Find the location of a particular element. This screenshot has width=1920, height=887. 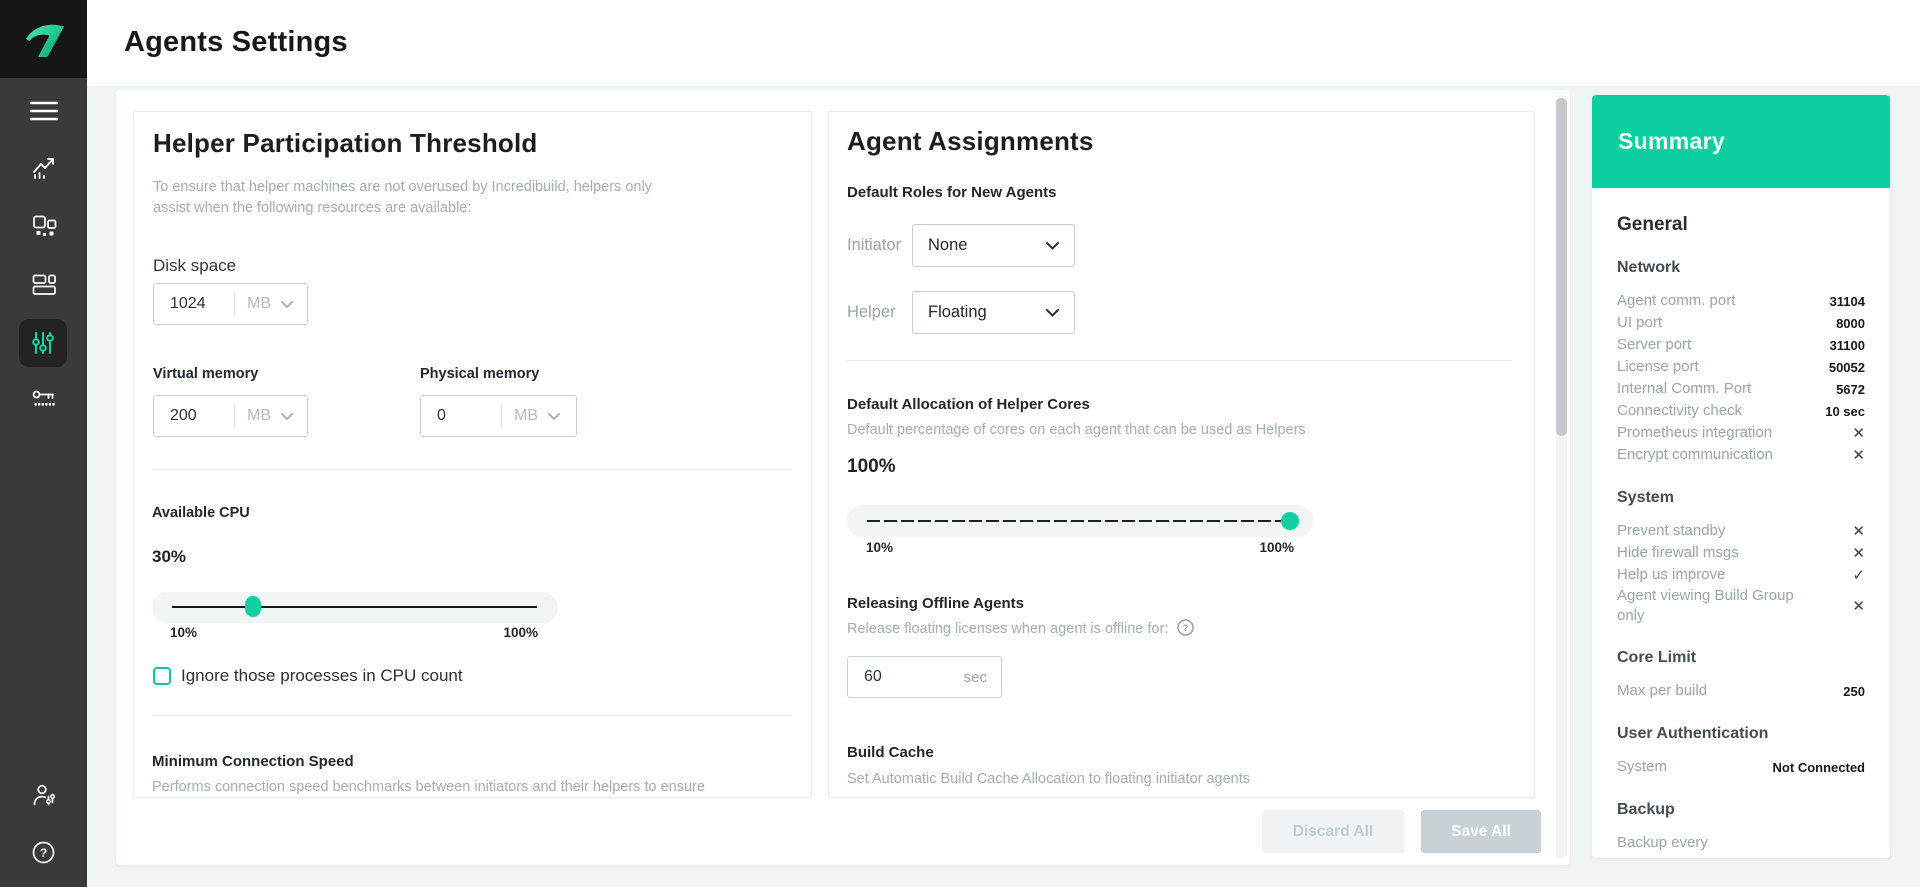

helper-label: Helper is located at coordinates (871, 312).